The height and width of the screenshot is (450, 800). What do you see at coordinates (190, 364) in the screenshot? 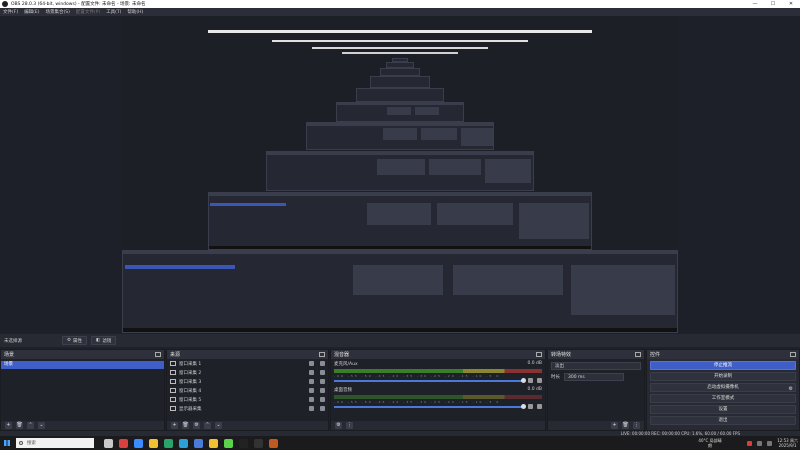
I see `source-label: 窗口采集 1` at bounding box center [190, 364].